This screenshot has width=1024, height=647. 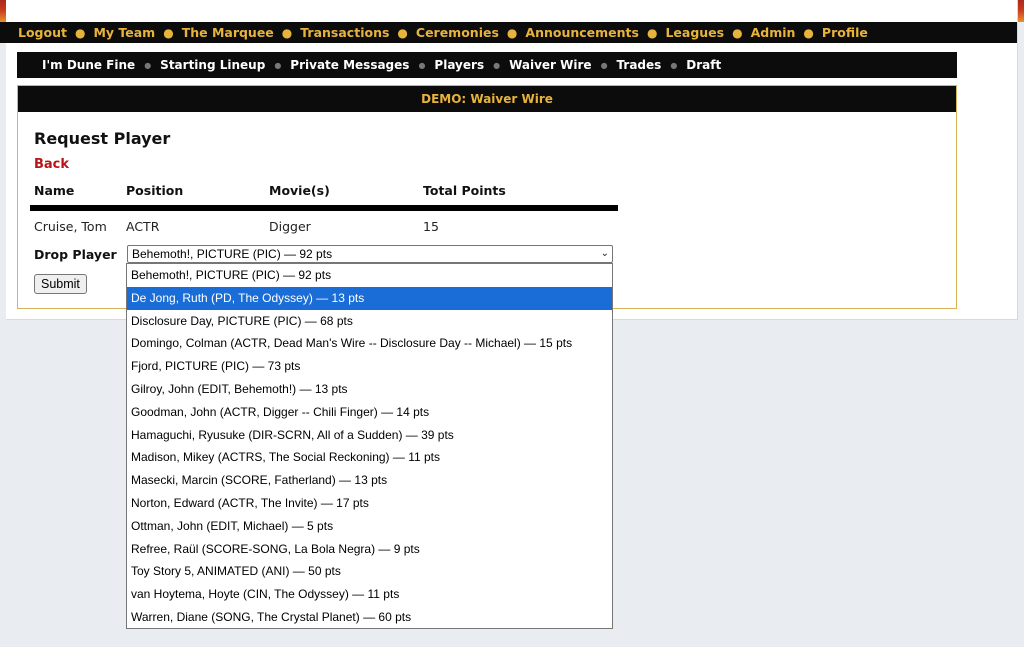 I want to click on sub-nav-private-messages: Private Messages, so click(x=349, y=65).